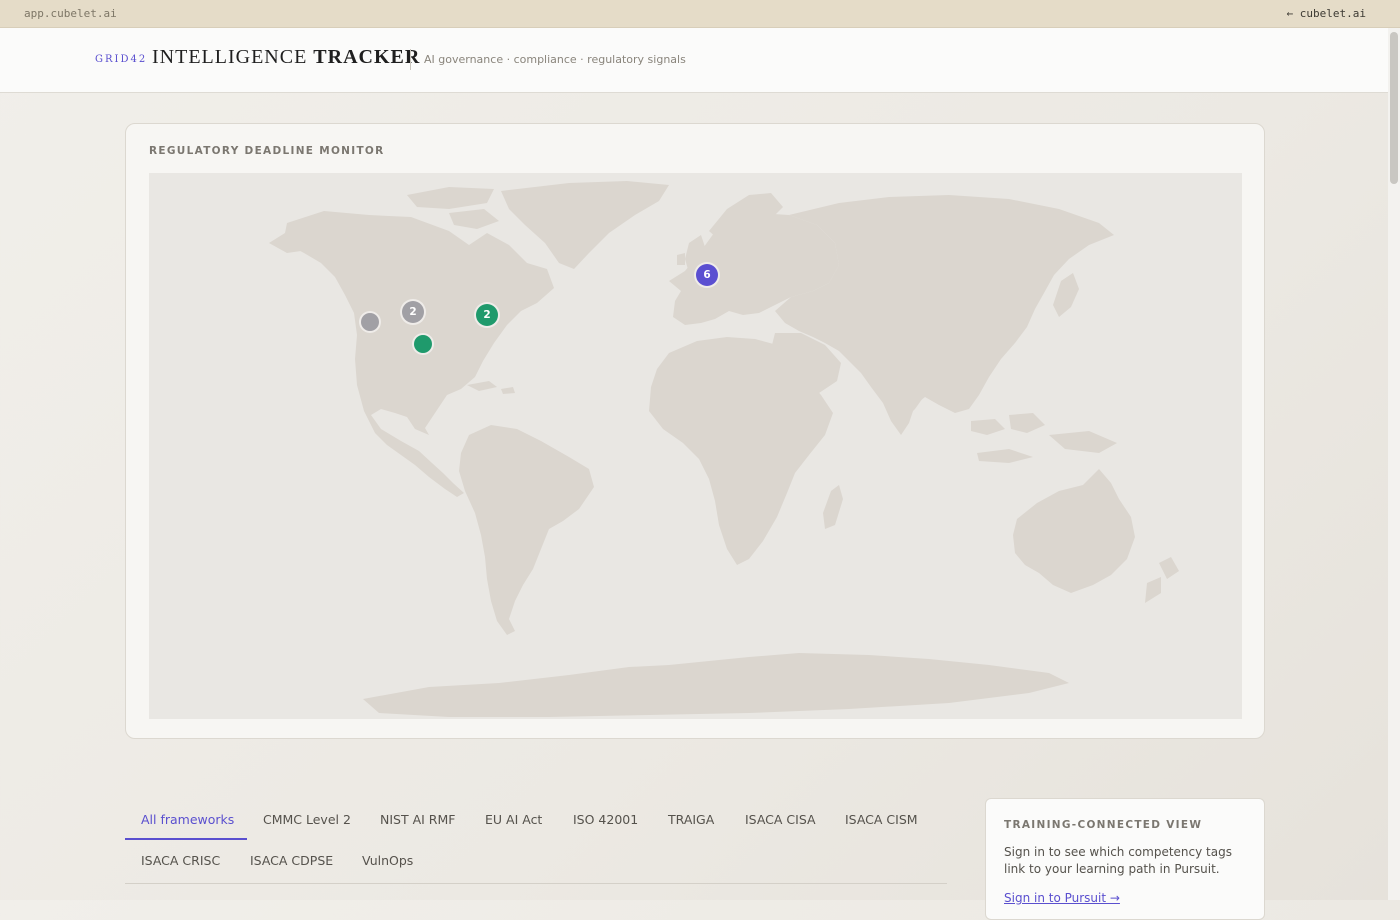  I want to click on back-to-cubelet-link: ← cubelet.ai, so click(1326, 13).